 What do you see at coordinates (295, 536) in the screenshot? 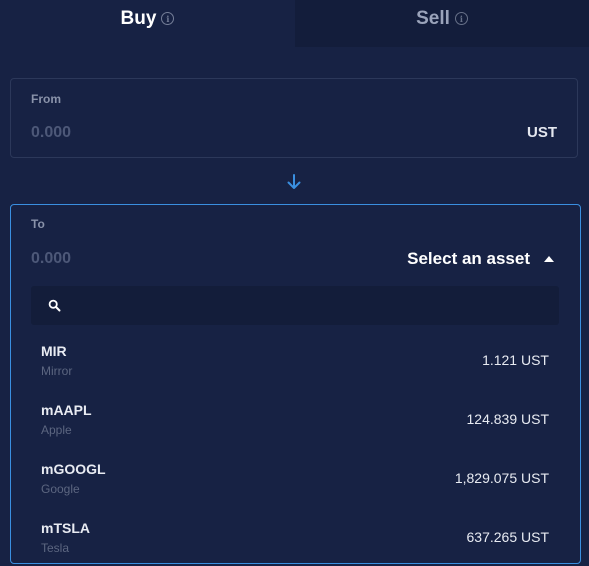
I see `asset-row-mtsla: mTSLA Tesla 637.265 UST` at bounding box center [295, 536].